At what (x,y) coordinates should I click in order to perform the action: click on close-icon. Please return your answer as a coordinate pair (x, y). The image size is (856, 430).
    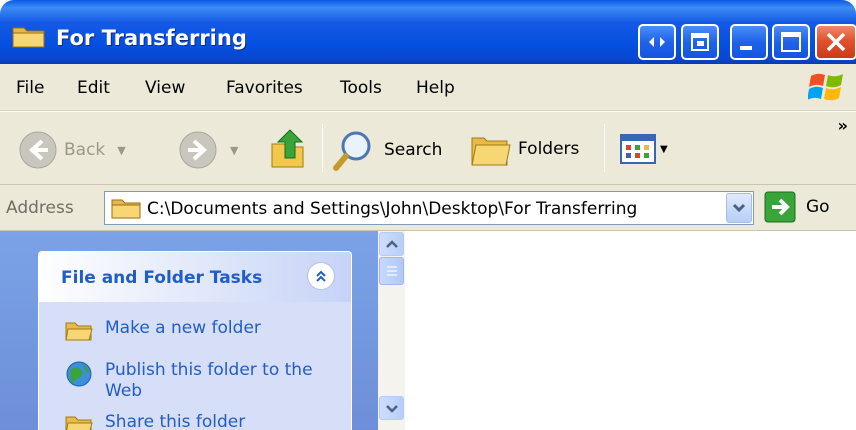
    Looking at the image, I should click on (836, 42).